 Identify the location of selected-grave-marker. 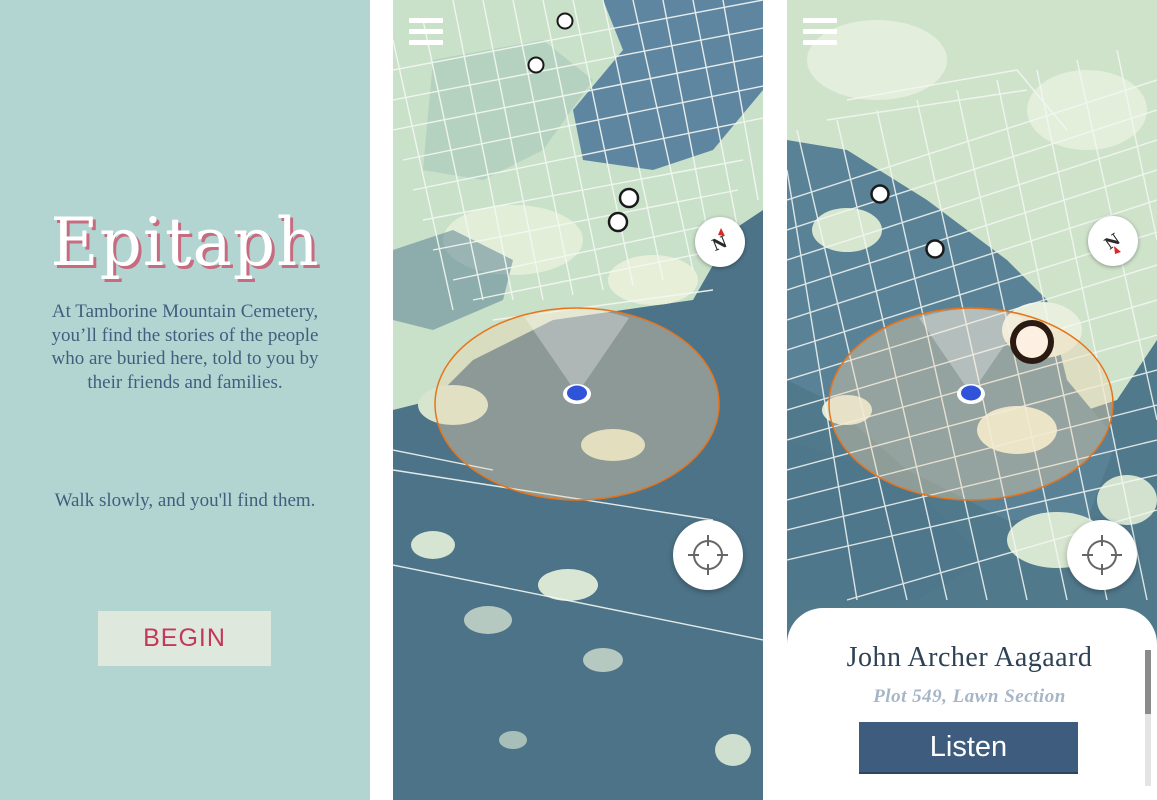
(1032, 342).